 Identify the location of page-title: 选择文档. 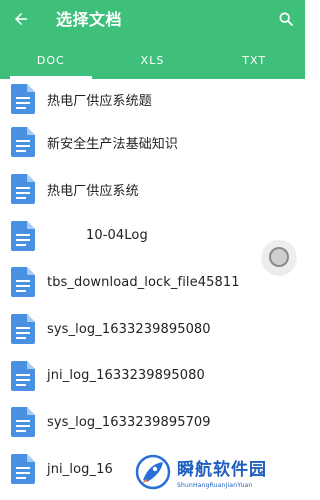
(89, 19).